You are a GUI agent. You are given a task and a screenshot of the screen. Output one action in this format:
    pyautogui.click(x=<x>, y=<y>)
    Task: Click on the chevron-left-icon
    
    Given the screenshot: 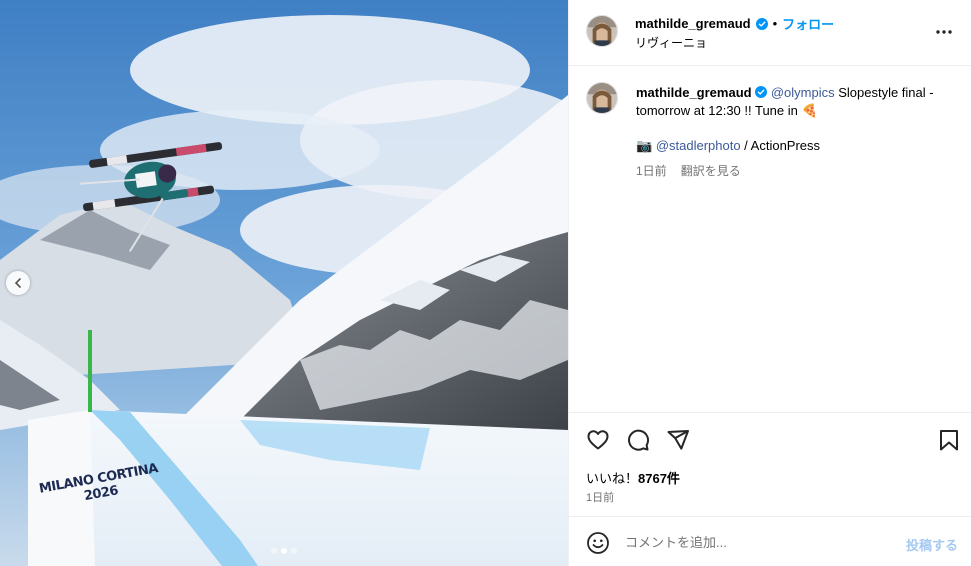 What is the action you would take?
    pyautogui.click(x=17, y=283)
    